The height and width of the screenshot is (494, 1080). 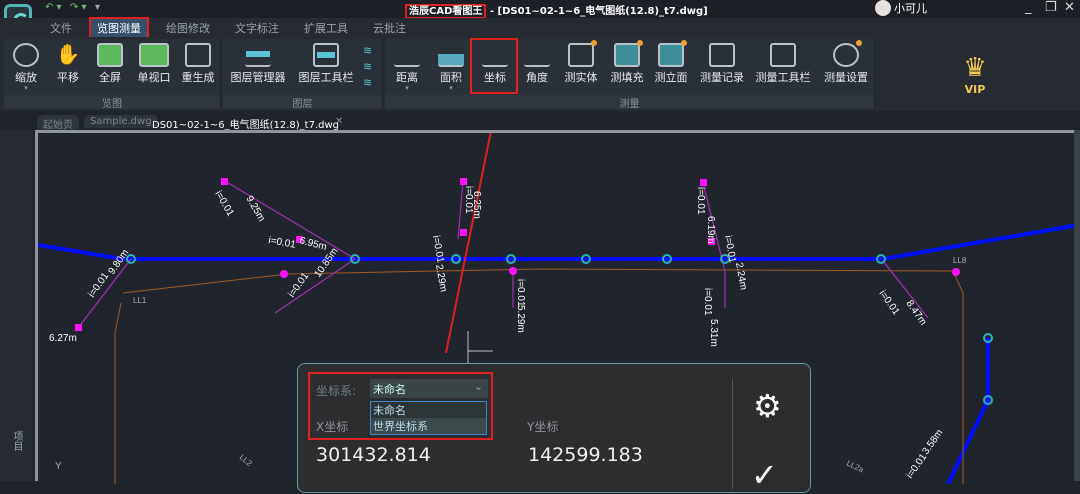 I want to click on drawing-label: LL2, so click(x=246, y=461).